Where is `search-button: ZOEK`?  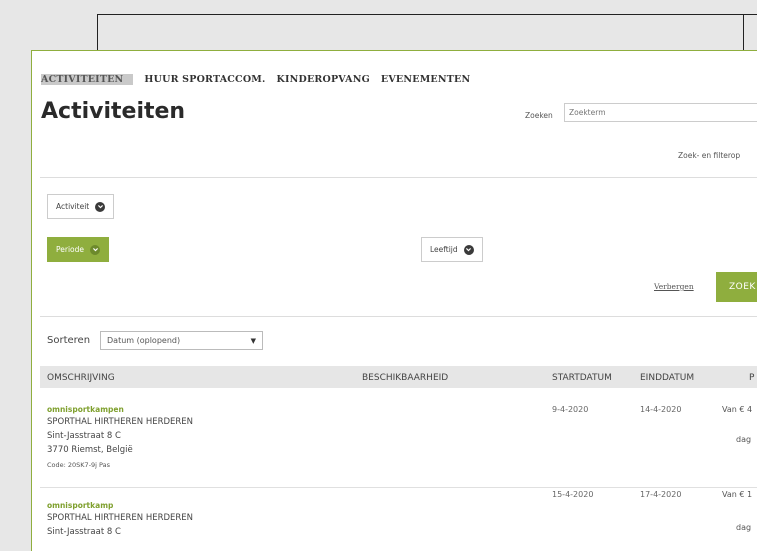
search-button: ZOEK is located at coordinates (736, 287).